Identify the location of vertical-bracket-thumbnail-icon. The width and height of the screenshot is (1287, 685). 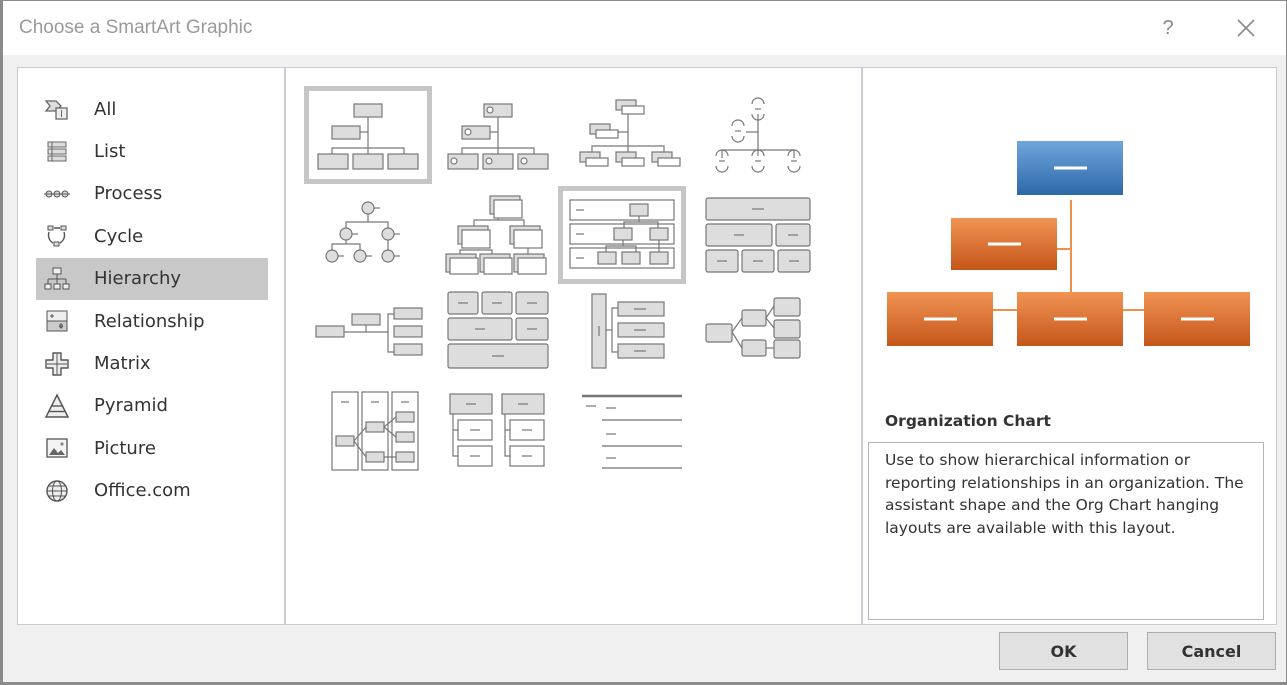
(628, 331).